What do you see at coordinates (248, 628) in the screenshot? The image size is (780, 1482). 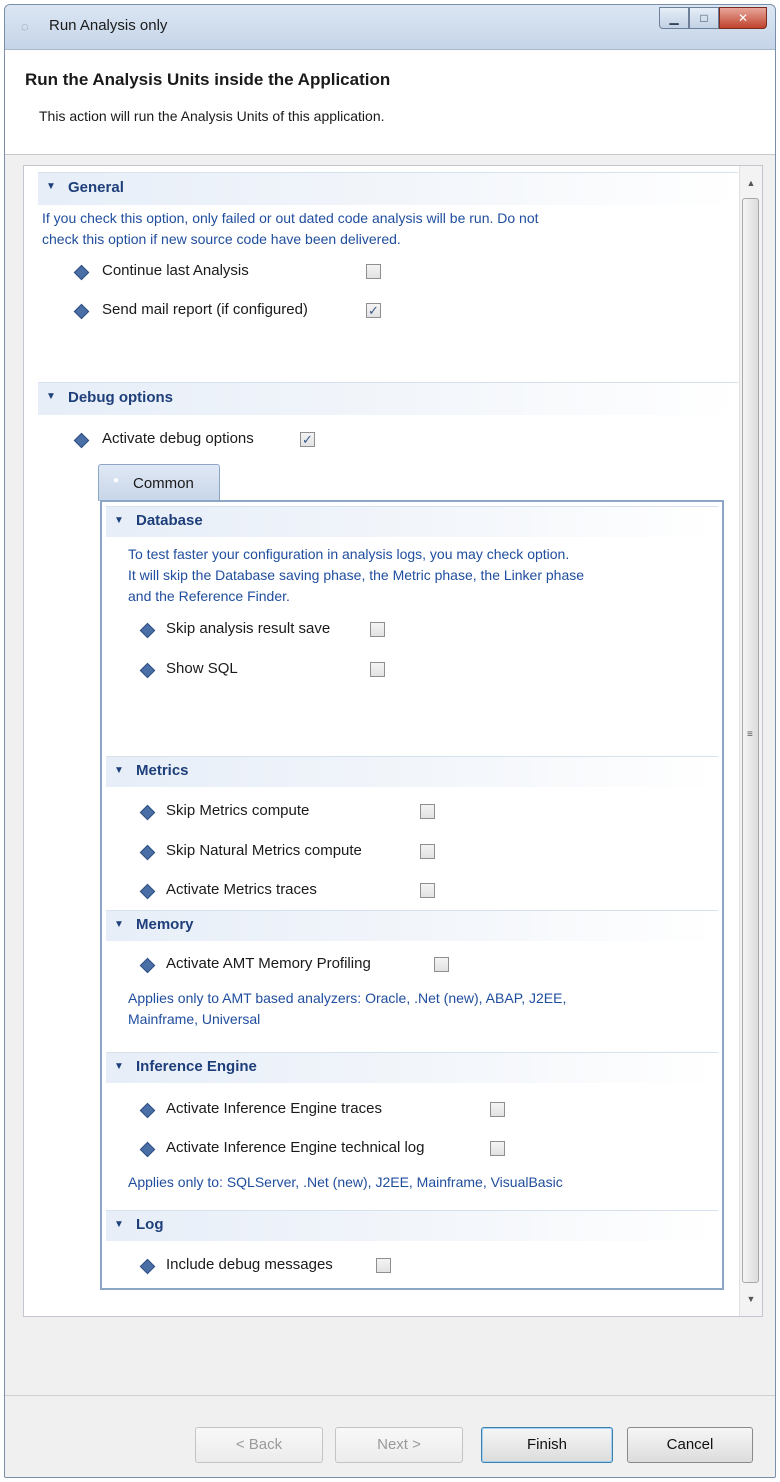 I see `option-skip-analysis-result-save-label: Skip analysis result save` at bounding box center [248, 628].